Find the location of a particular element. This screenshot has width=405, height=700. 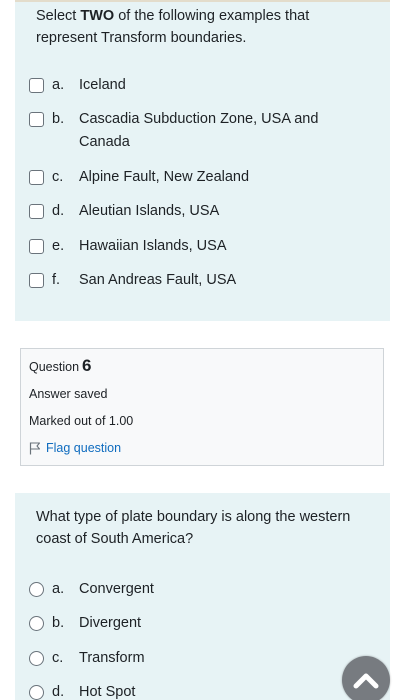

flag-label: Flag question is located at coordinates (83, 448).